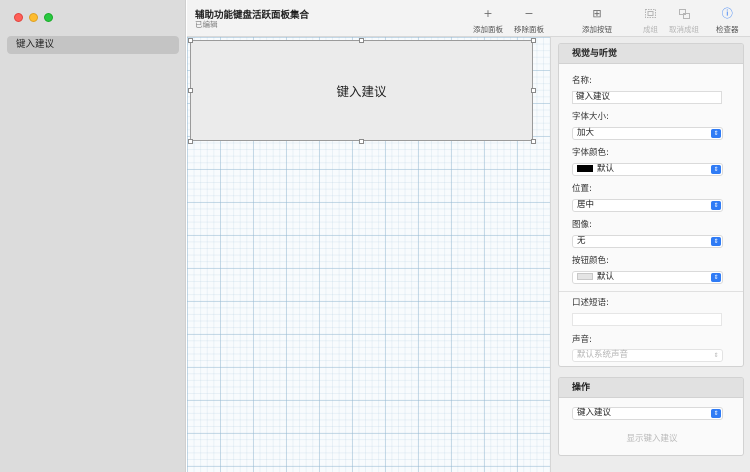 This screenshot has width=750, height=472. Describe the element at coordinates (647, 169) in the screenshot. I see `font-color-popup: 默认 ⇕` at that location.